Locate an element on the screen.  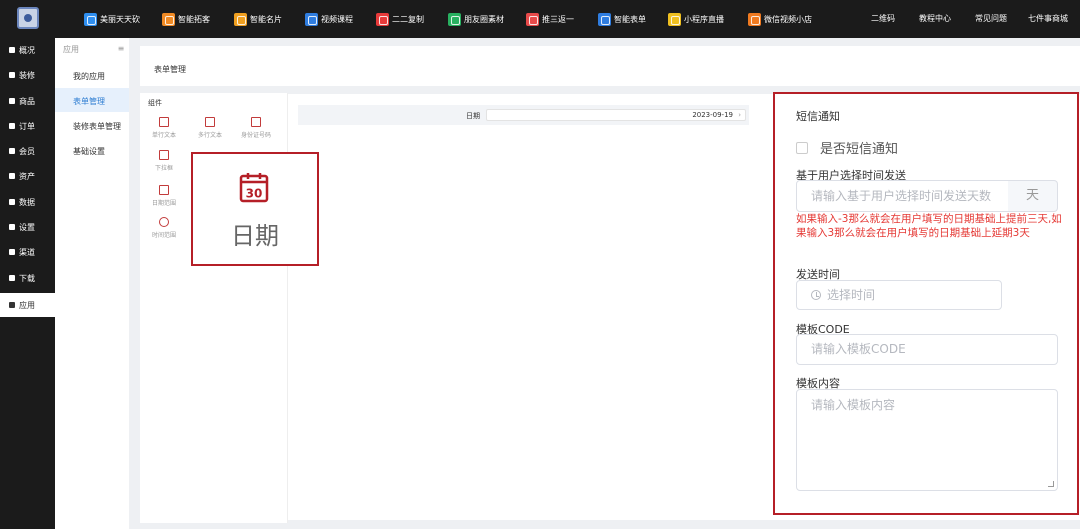
members-icon is located at coordinates (12, 151).